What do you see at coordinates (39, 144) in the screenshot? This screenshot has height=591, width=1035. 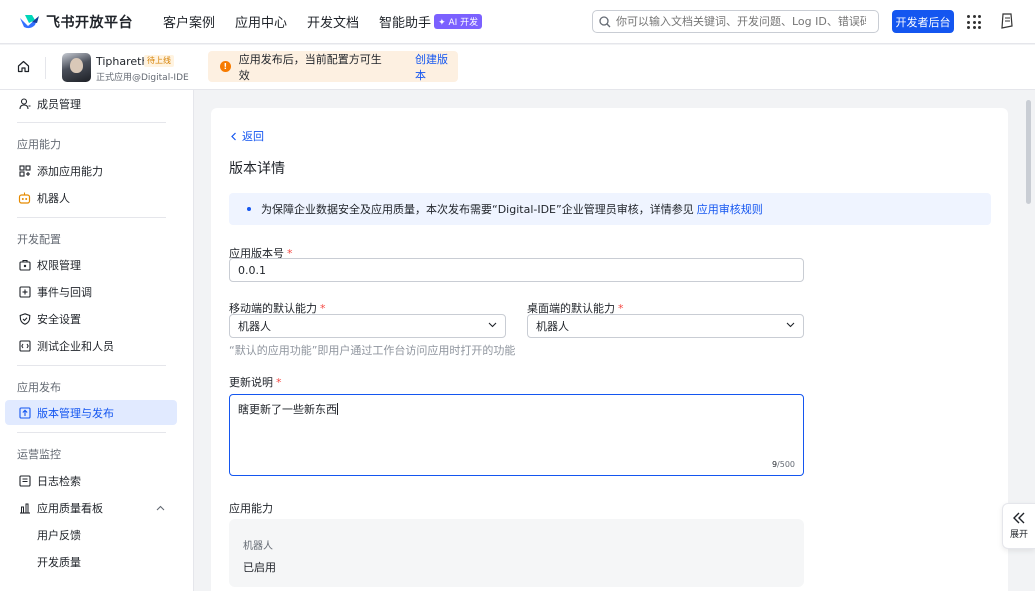 I see `sidebar-section-capabilities: 应用能力` at bounding box center [39, 144].